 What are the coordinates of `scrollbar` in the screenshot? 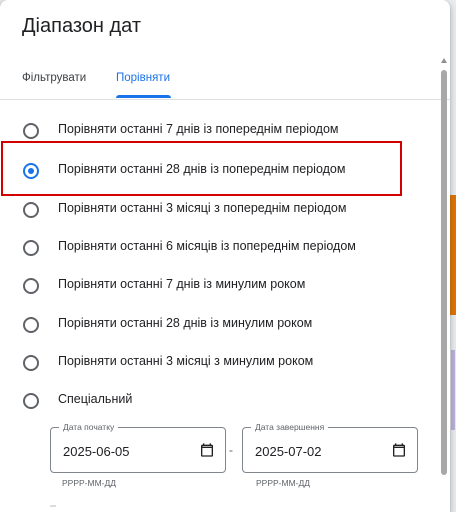 It's located at (444, 283).